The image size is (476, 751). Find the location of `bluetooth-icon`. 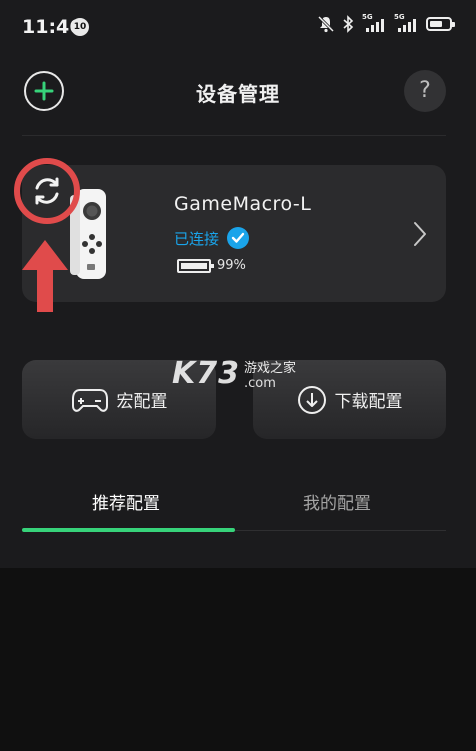

bluetooth-icon is located at coordinates (348, 24).